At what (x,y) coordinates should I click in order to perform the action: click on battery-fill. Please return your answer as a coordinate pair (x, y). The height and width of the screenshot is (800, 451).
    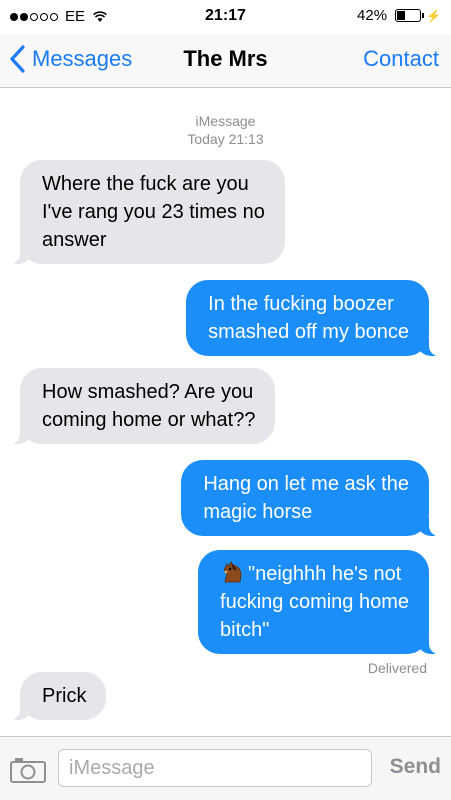
    Looking at the image, I should click on (401, 15).